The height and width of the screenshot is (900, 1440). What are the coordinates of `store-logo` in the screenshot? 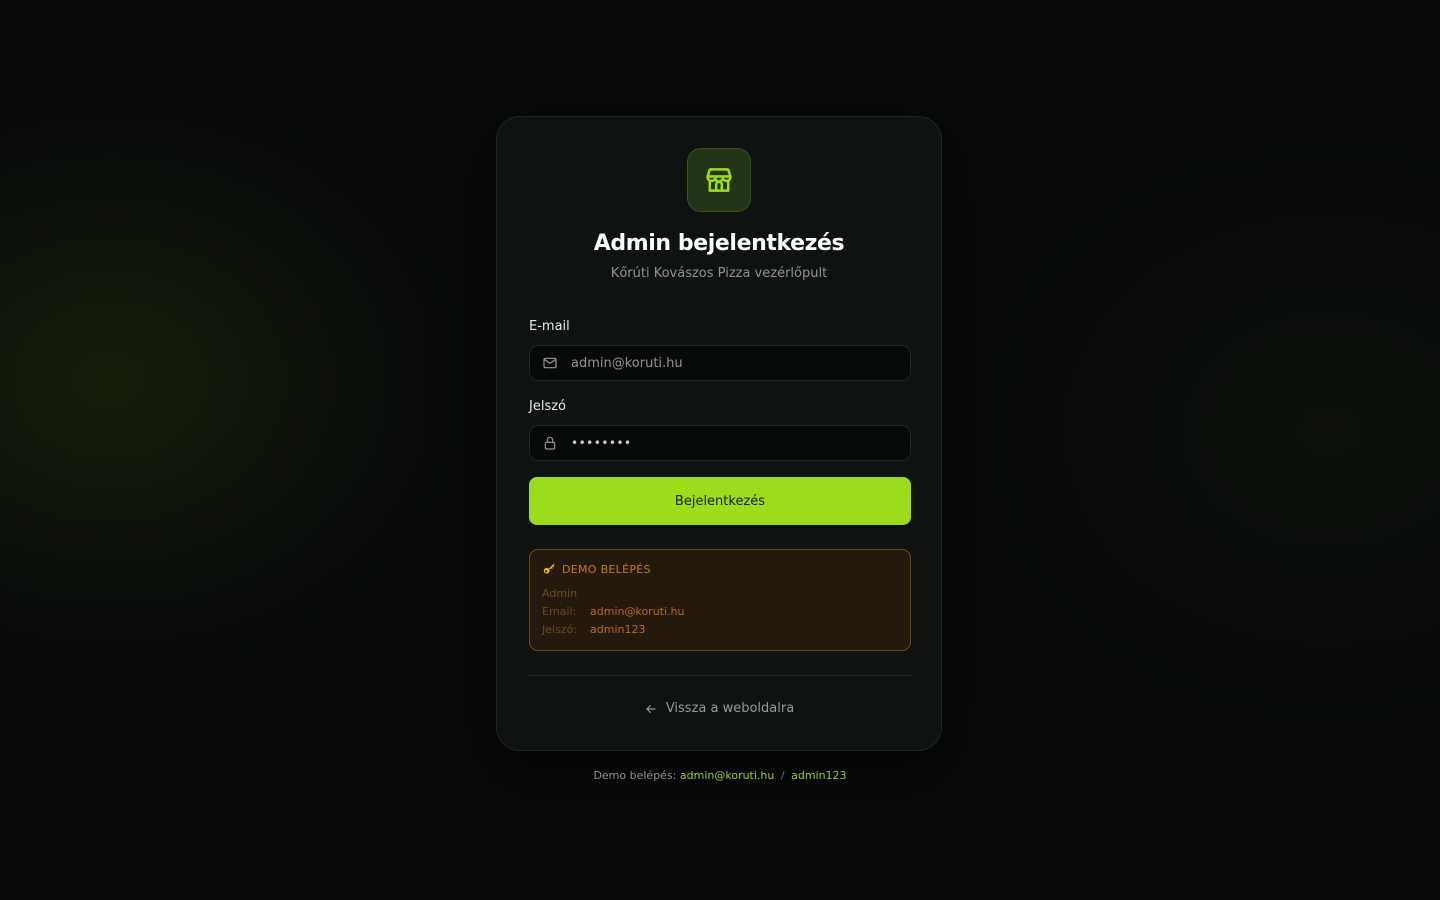 It's located at (719, 180).